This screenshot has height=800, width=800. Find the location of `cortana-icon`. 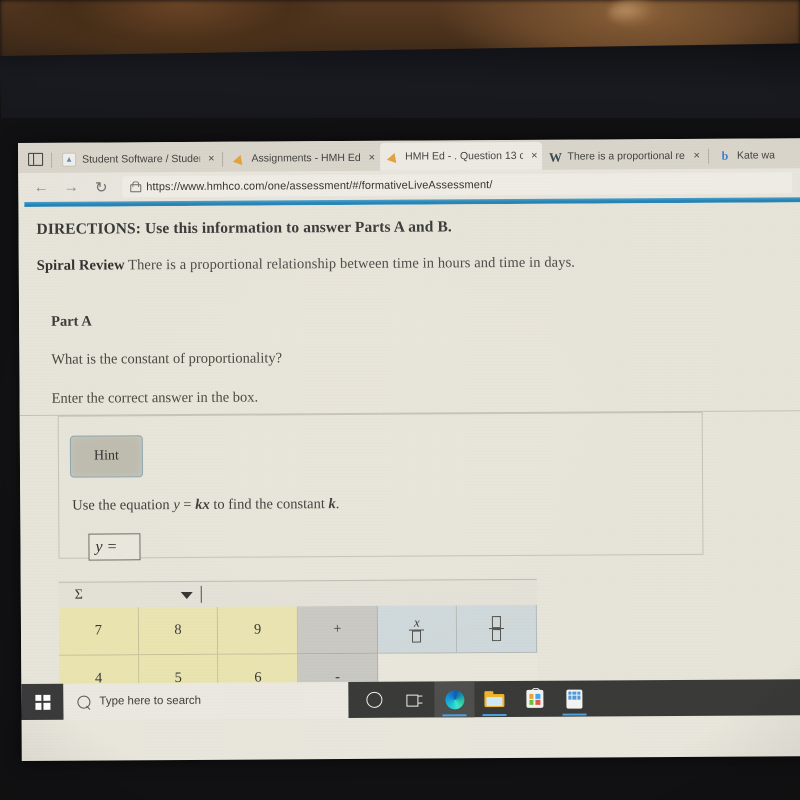

cortana-icon is located at coordinates (374, 700).